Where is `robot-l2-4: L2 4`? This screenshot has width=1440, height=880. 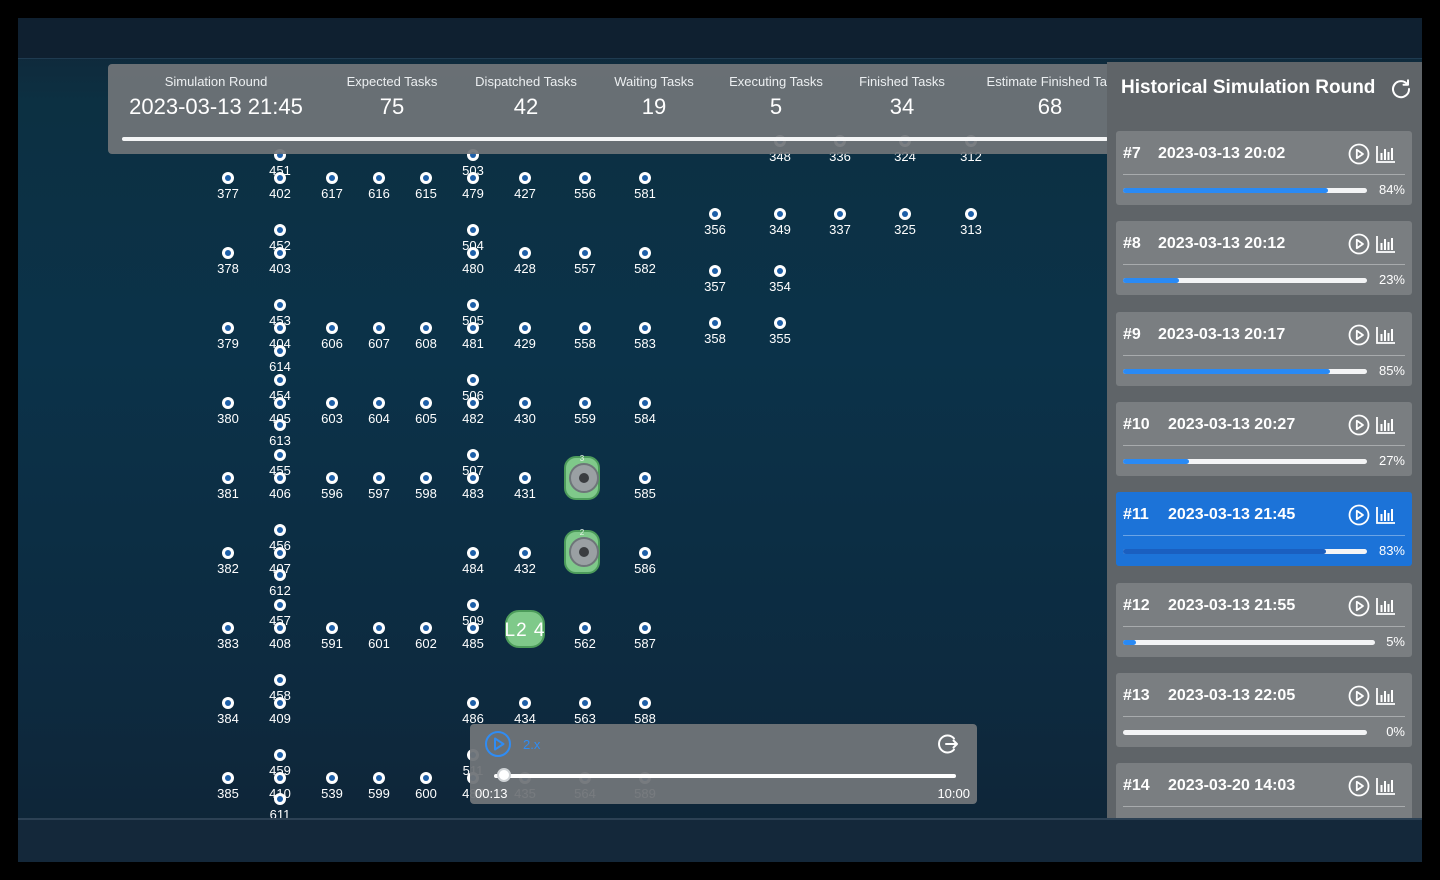
robot-l2-4: L2 4 is located at coordinates (525, 632).